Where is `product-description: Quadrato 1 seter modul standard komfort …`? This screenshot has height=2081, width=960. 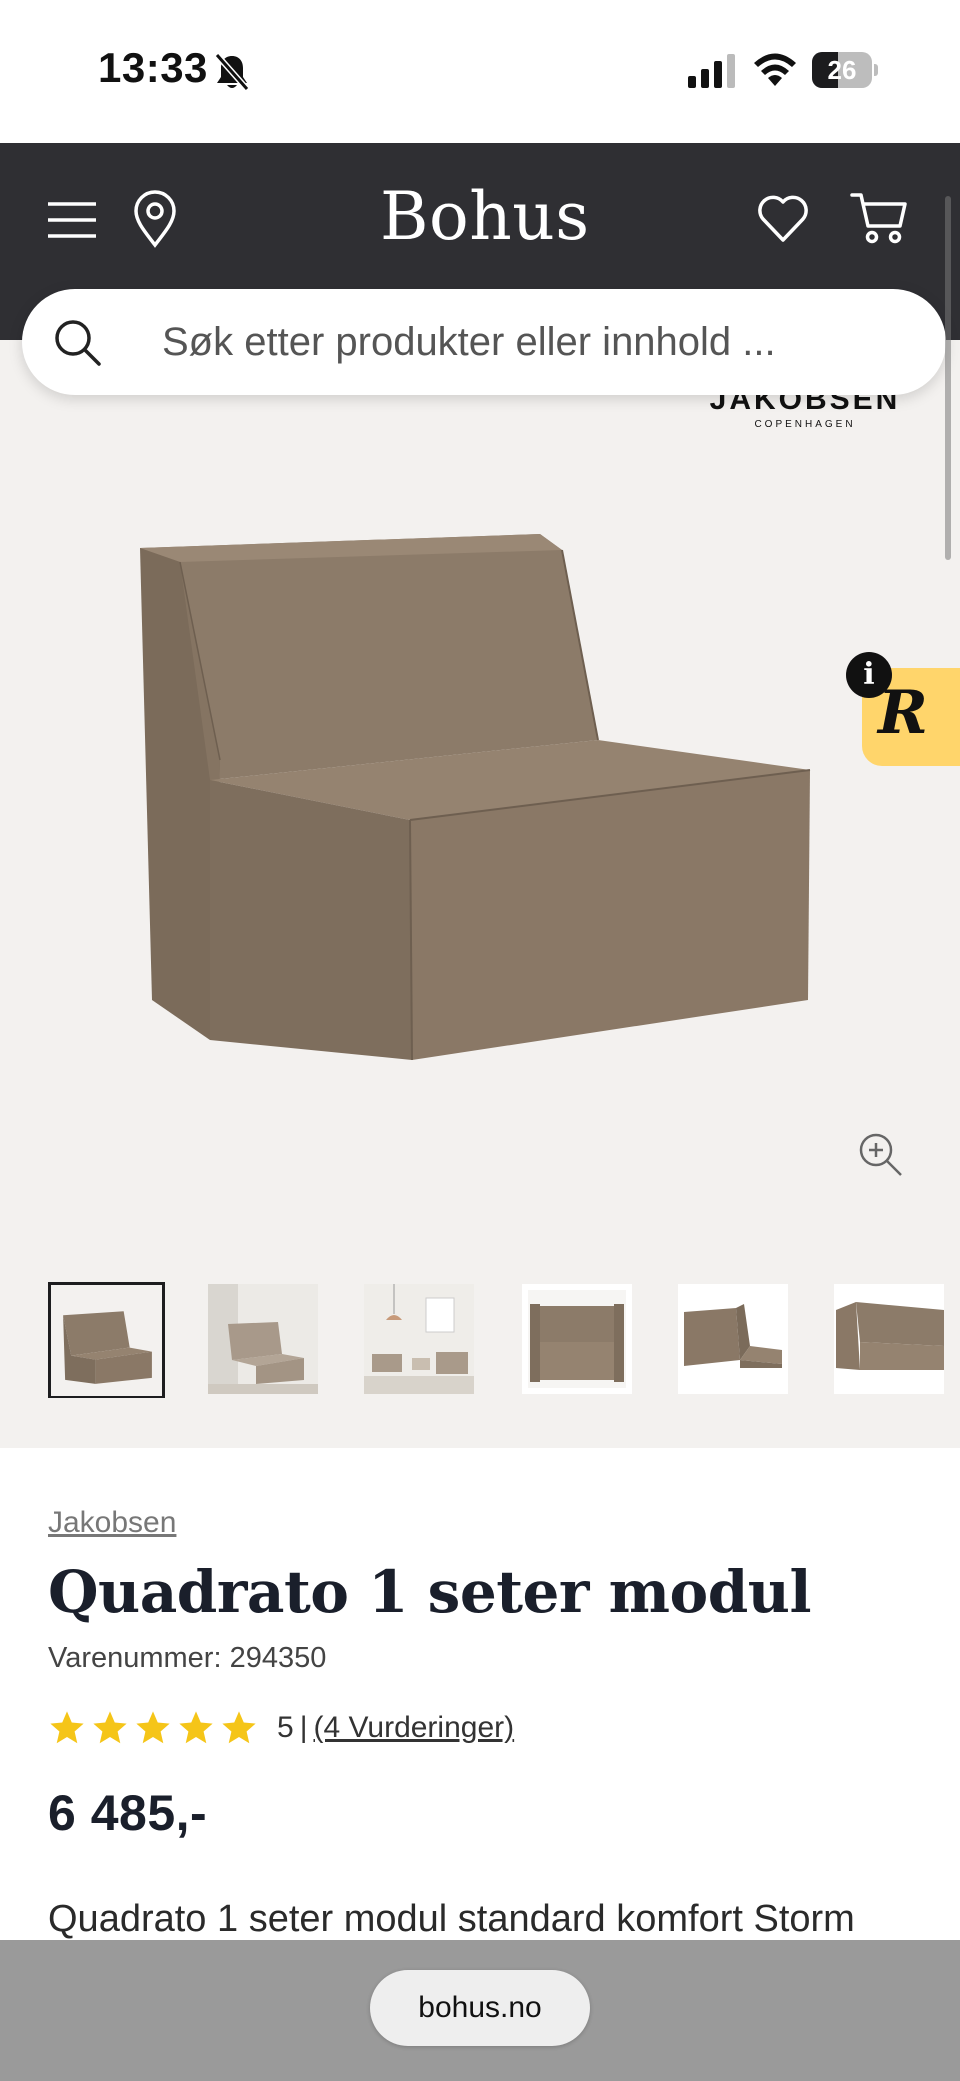 product-description: Quadrato 1 seter modul standard komfort … is located at coordinates (451, 1919).